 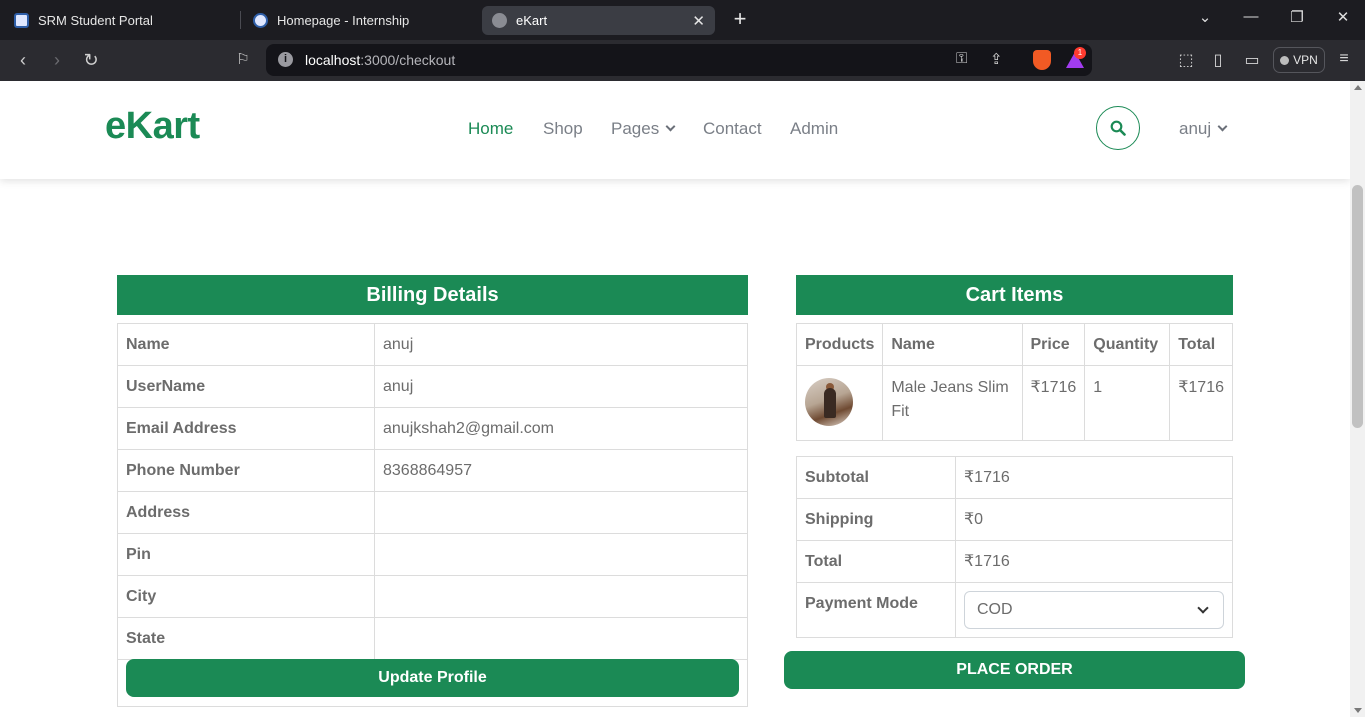 I want to click on product-cell, so click(x=839, y=403).